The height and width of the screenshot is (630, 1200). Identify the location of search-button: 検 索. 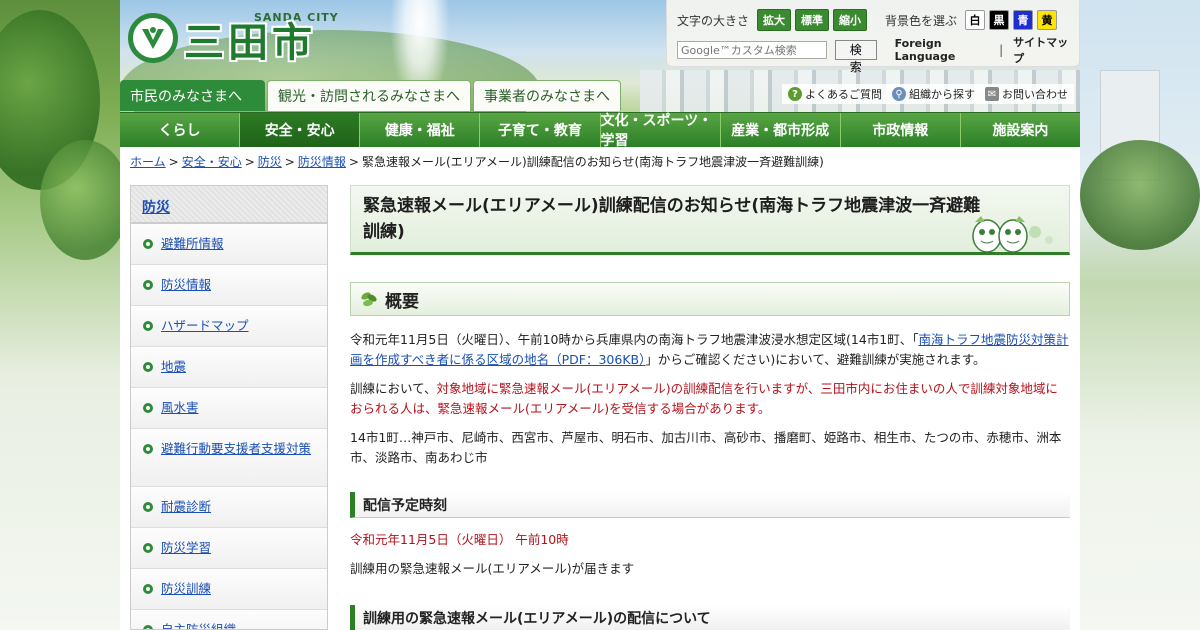
(856, 57).